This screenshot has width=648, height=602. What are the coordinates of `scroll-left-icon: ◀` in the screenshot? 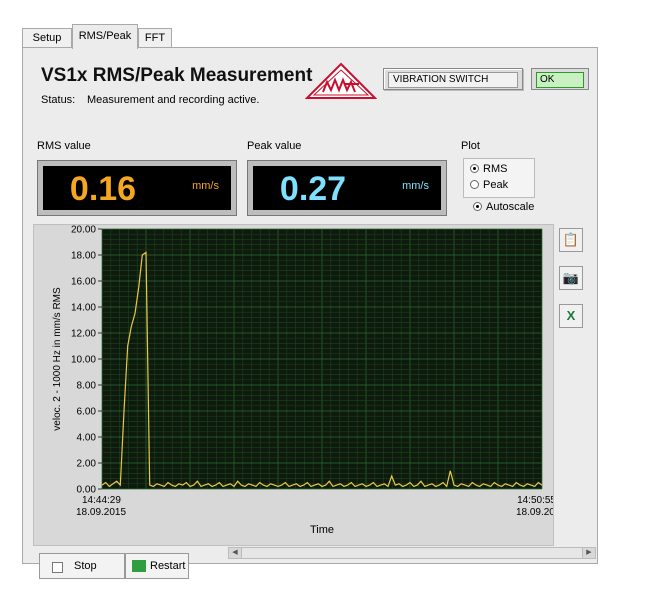 It's located at (235, 553).